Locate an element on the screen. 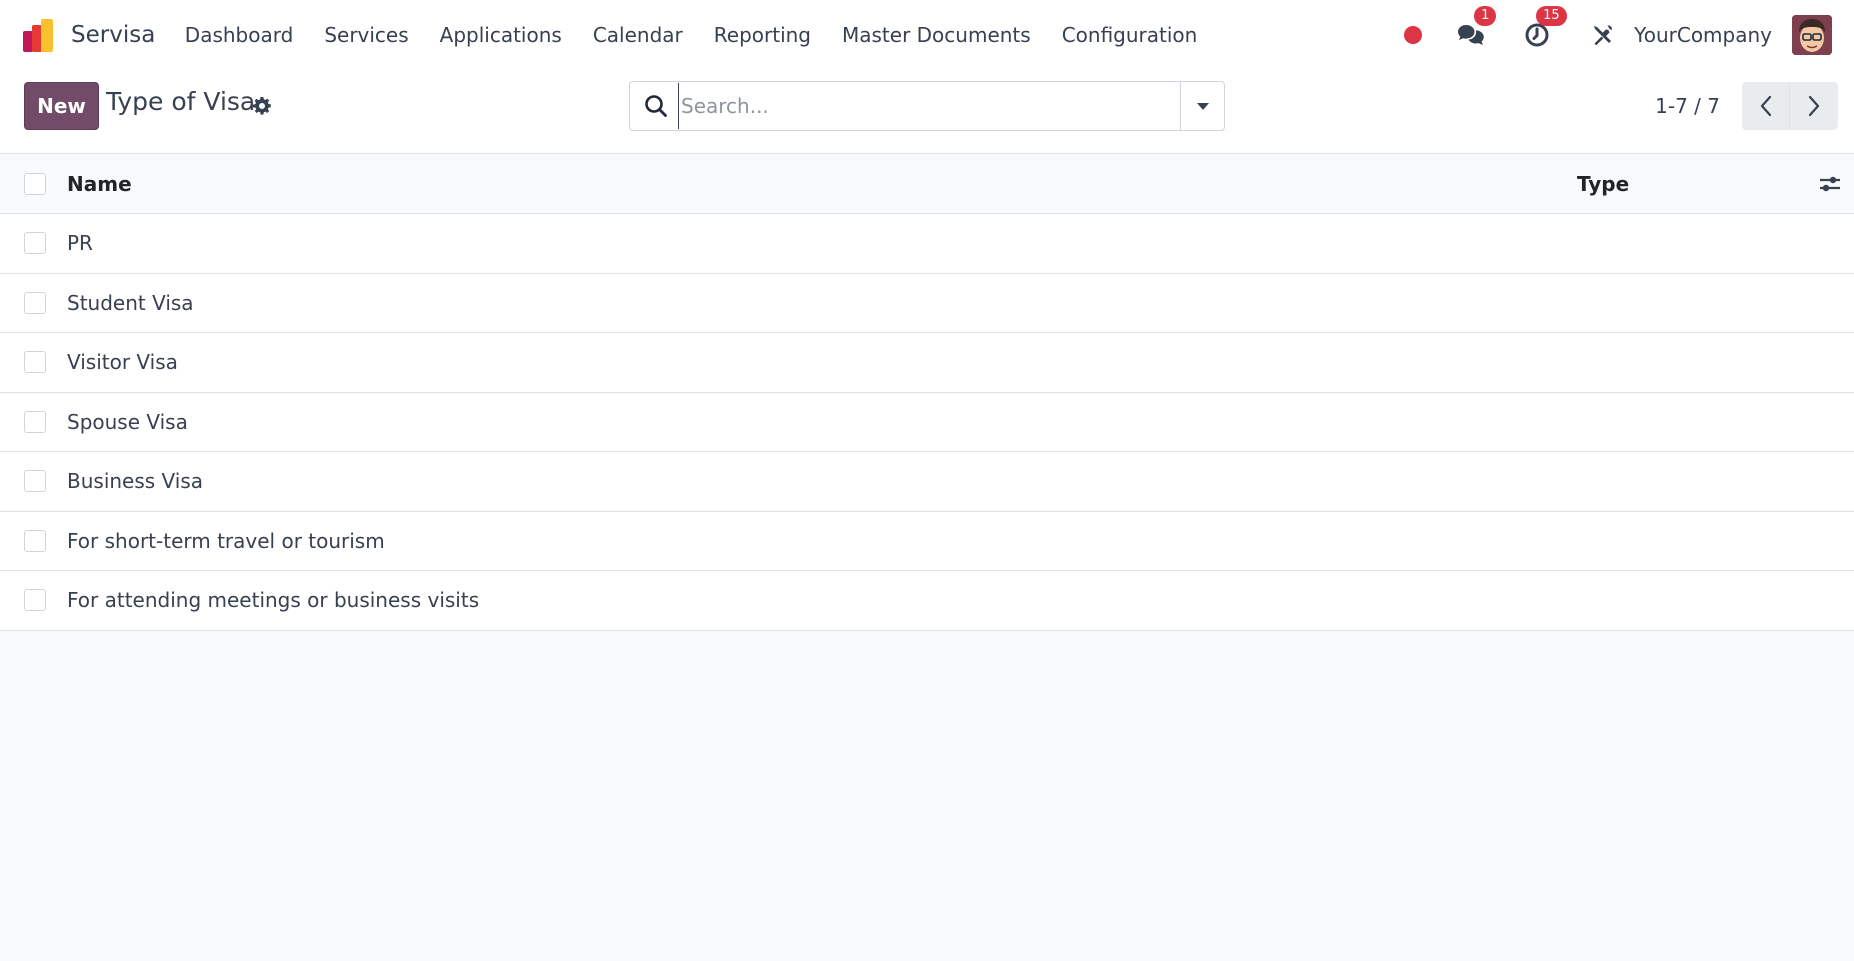 The width and height of the screenshot is (1854, 961). app-logo-icon is located at coordinates (38, 35).